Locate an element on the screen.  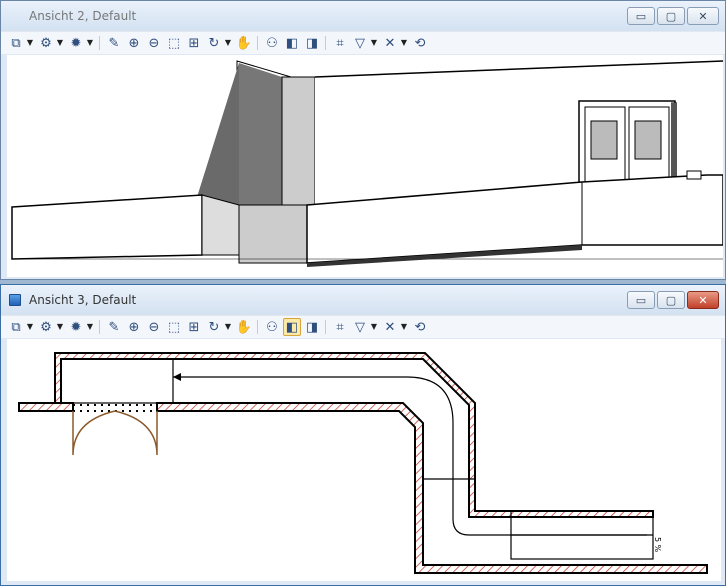
door-swing is located at coordinates (136, 433).